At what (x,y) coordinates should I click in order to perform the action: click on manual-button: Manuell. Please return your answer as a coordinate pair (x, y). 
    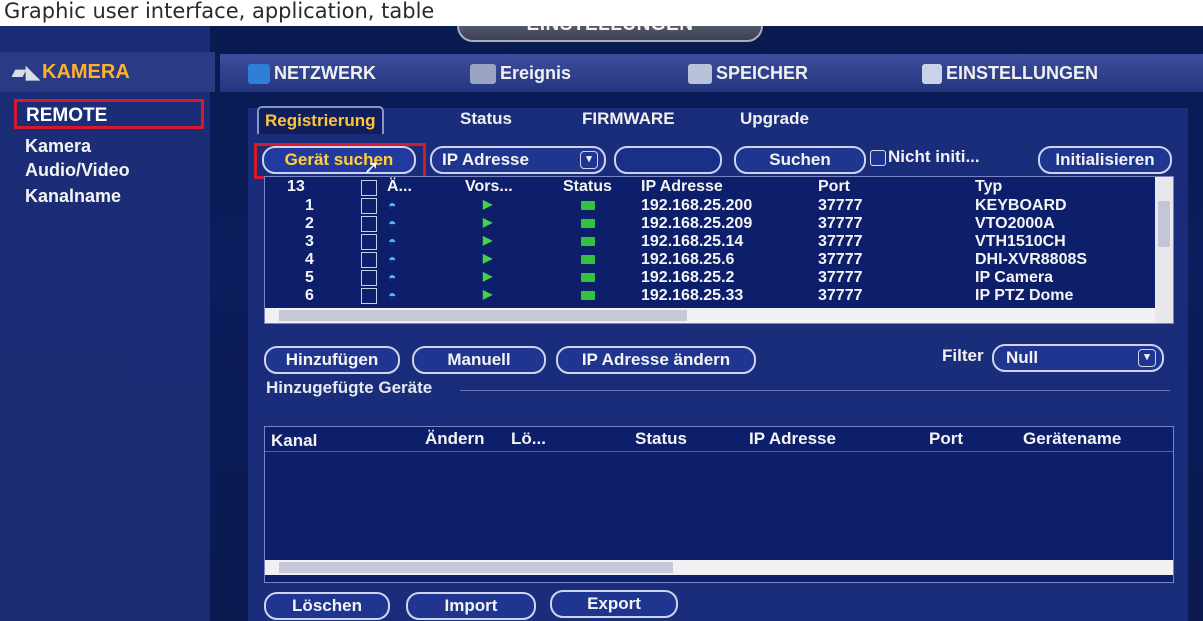
    Looking at the image, I should click on (479, 360).